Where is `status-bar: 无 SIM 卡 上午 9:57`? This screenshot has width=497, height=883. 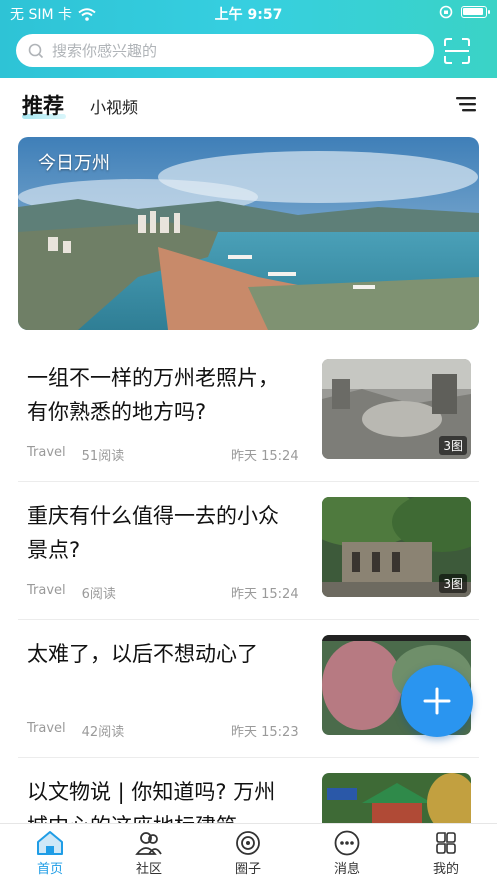 status-bar: 无 SIM 卡 上午 9:57 is located at coordinates (248, 13).